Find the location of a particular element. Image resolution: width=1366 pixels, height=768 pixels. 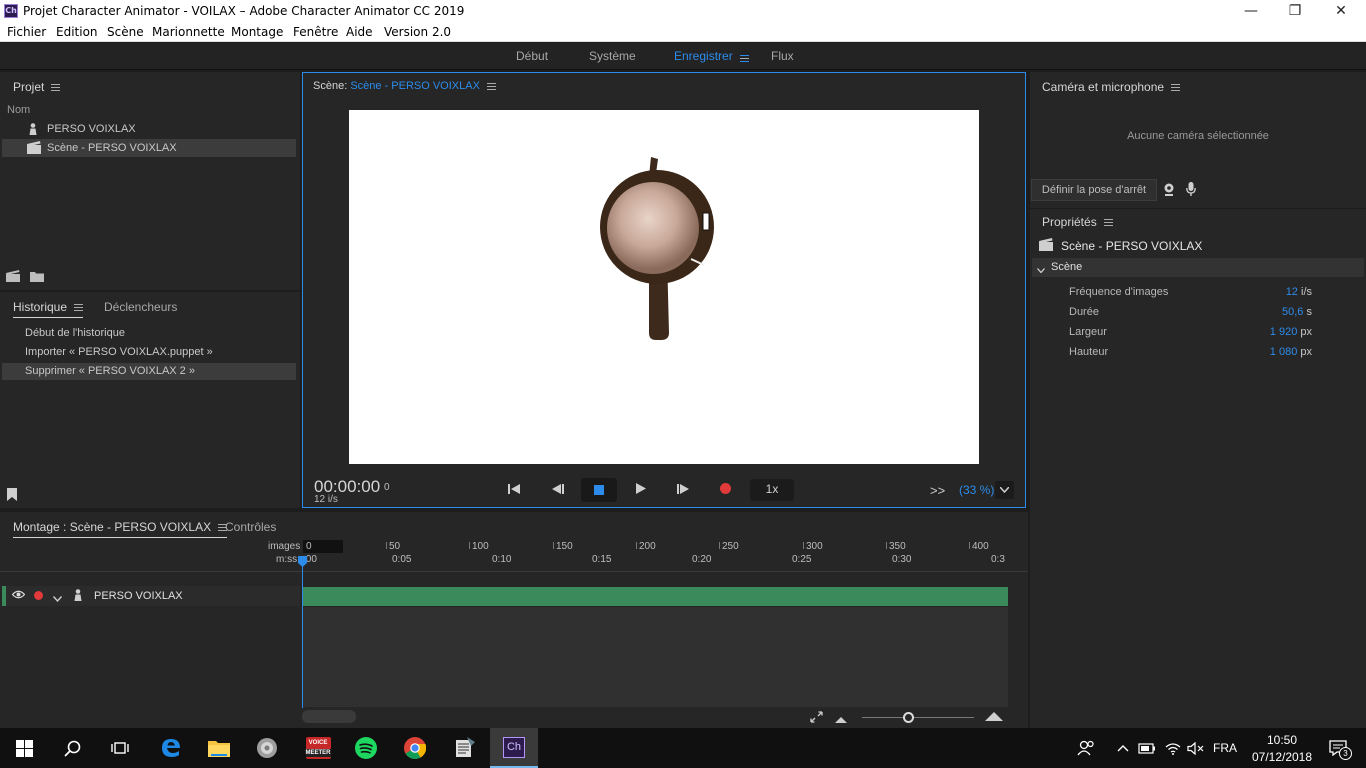

tab-controles: Contrôles is located at coordinates (250, 527).